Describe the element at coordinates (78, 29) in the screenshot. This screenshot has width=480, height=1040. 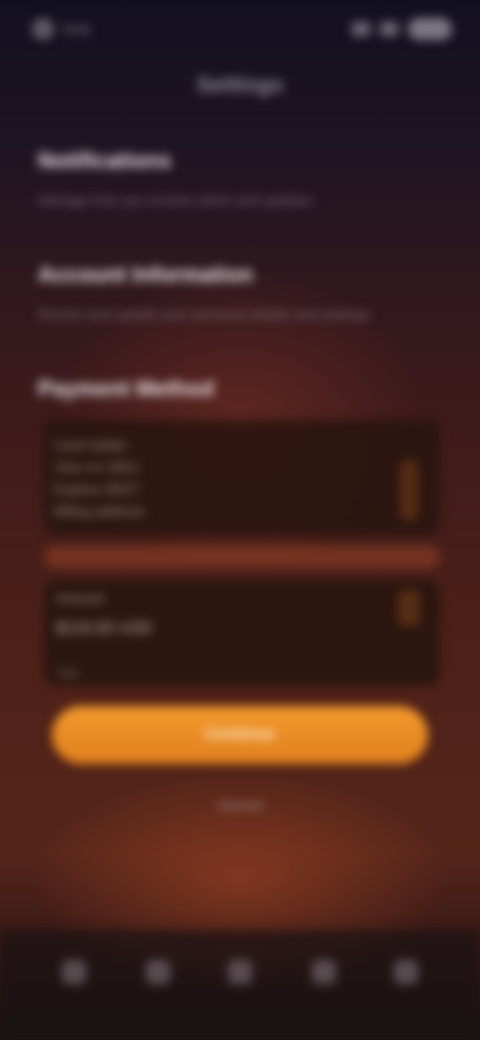
I see `status-time: 9:41` at that location.